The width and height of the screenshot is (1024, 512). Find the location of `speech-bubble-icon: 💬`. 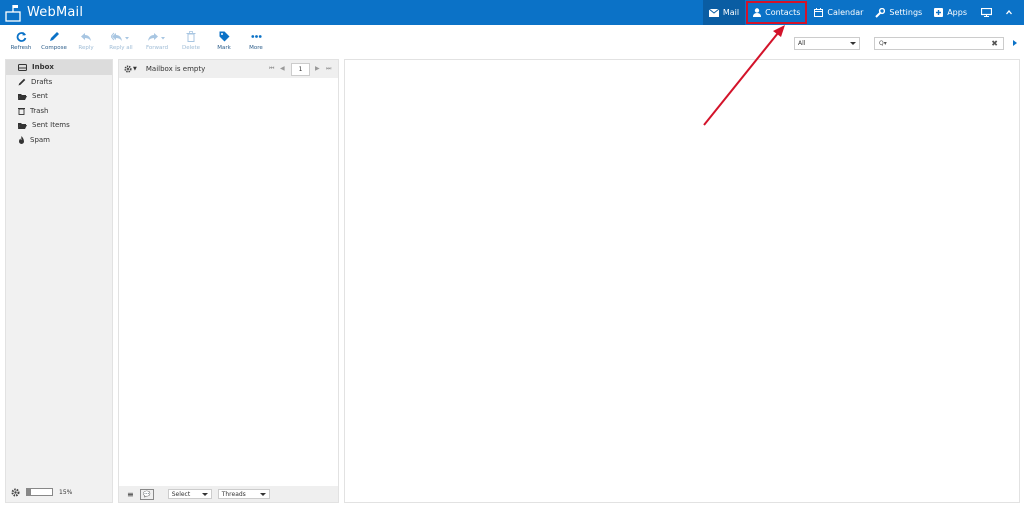

speech-bubble-icon: 💬 is located at coordinates (146, 494).